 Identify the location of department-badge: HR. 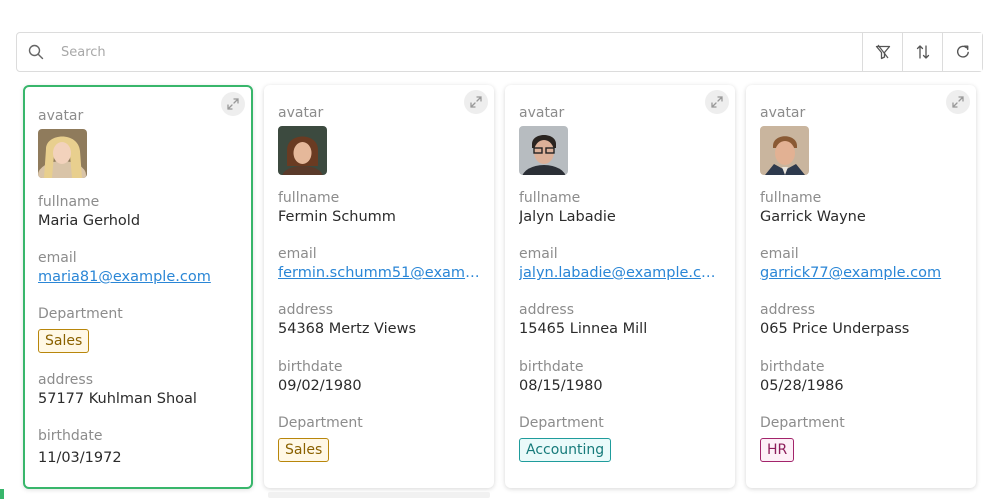
(777, 450).